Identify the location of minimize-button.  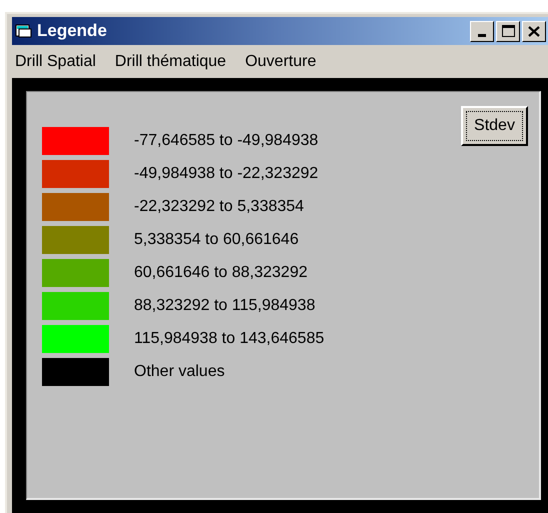
(482, 31).